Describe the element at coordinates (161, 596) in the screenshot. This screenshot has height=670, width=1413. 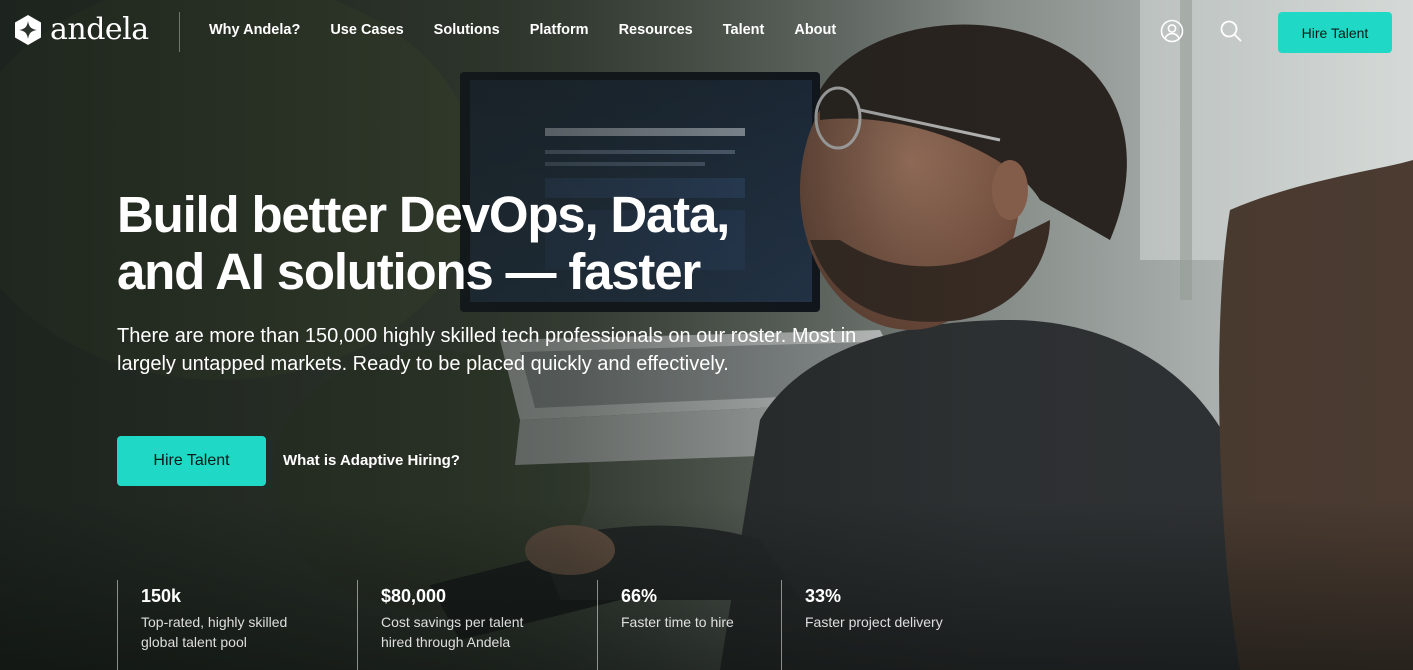
I see `stat-value: 150k` at that location.